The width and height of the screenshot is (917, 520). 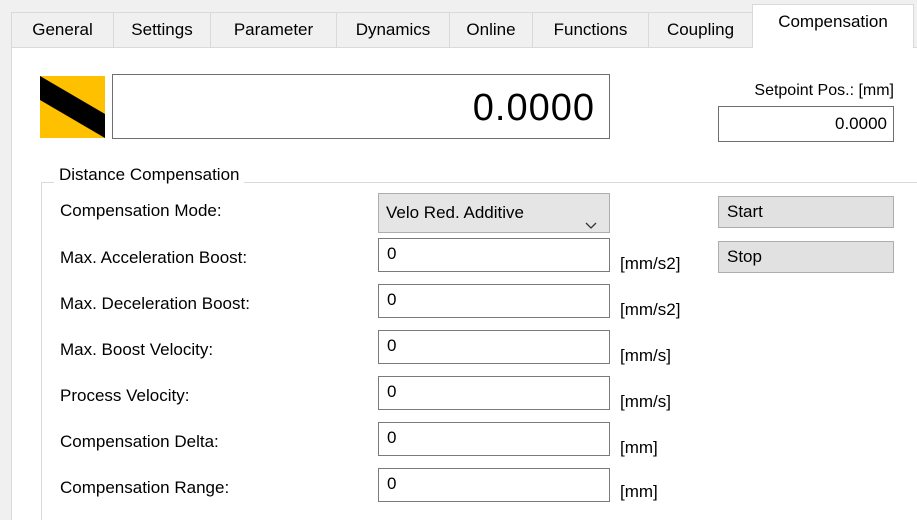 What do you see at coordinates (700, 29) in the screenshot?
I see `tab-coupling: Coupling` at bounding box center [700, 29].